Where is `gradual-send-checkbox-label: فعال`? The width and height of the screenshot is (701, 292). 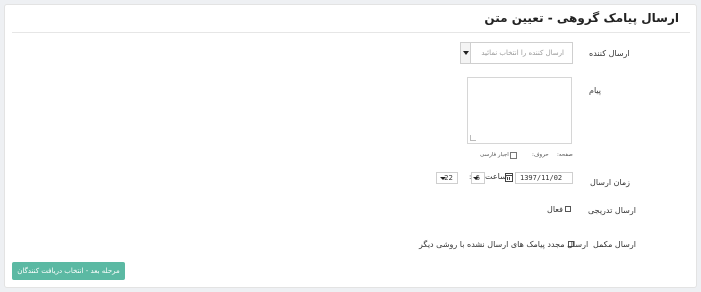
gradual-send-checkbox-label: فعال is located at coordinates (555, 209).